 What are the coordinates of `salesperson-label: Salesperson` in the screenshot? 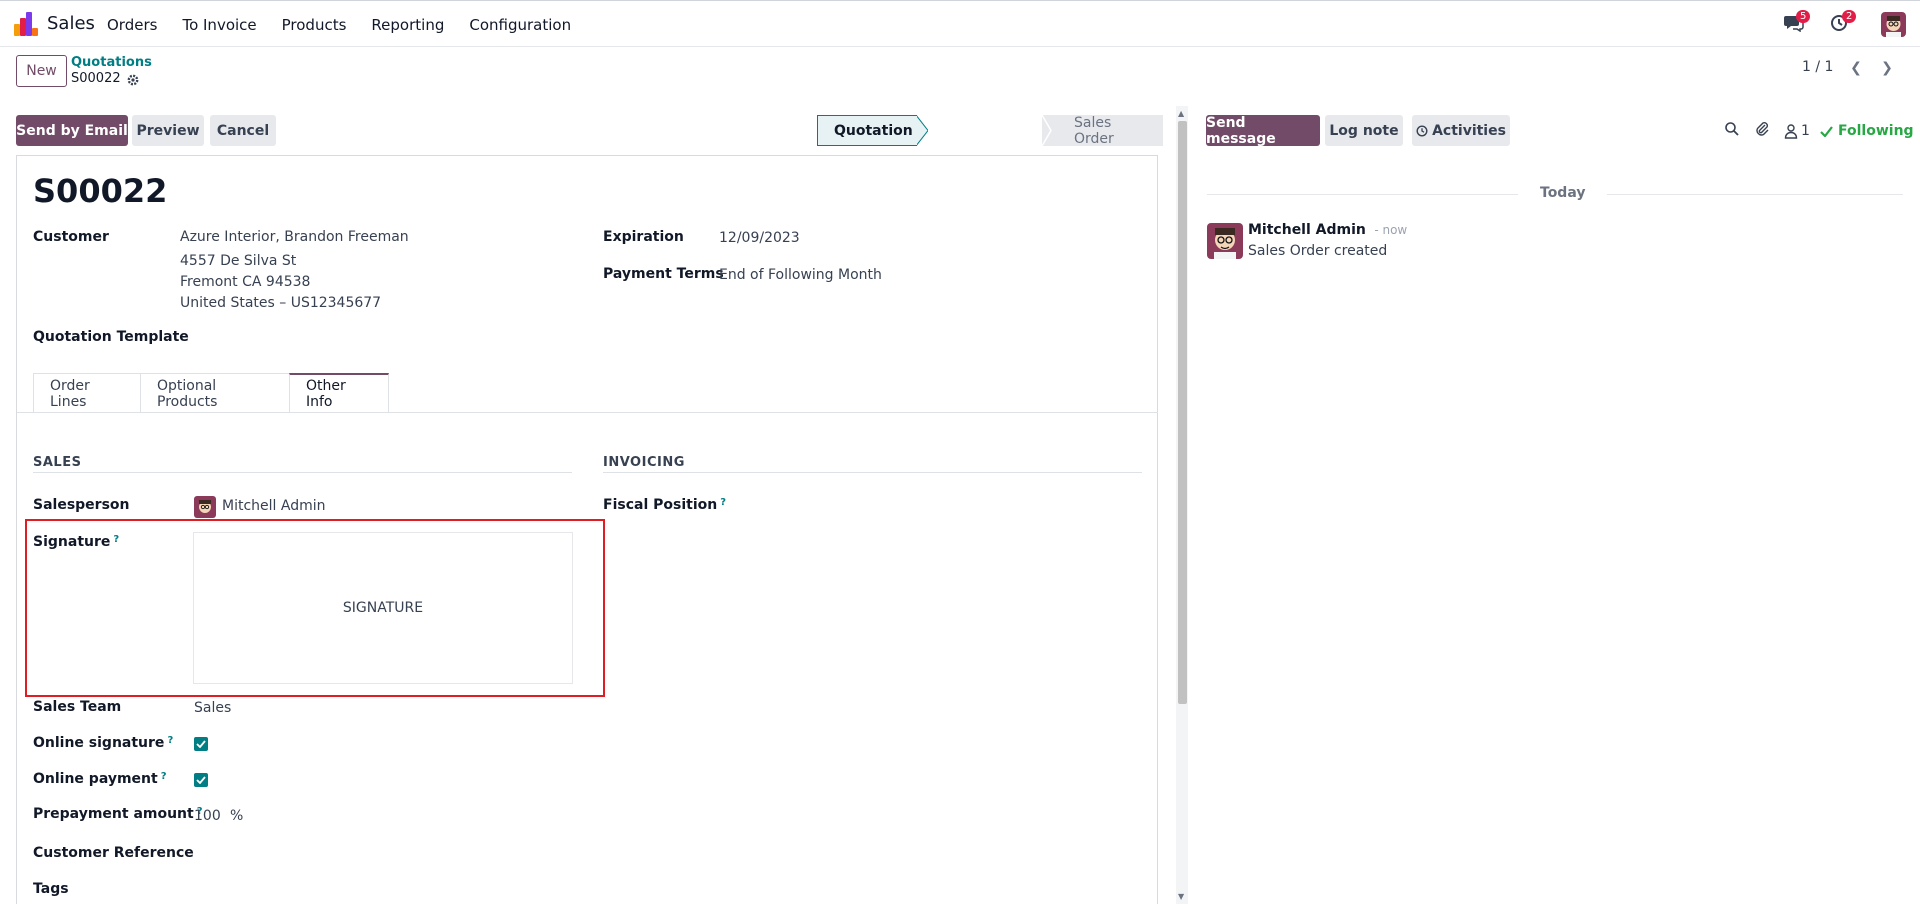 It's located at (81, 505).